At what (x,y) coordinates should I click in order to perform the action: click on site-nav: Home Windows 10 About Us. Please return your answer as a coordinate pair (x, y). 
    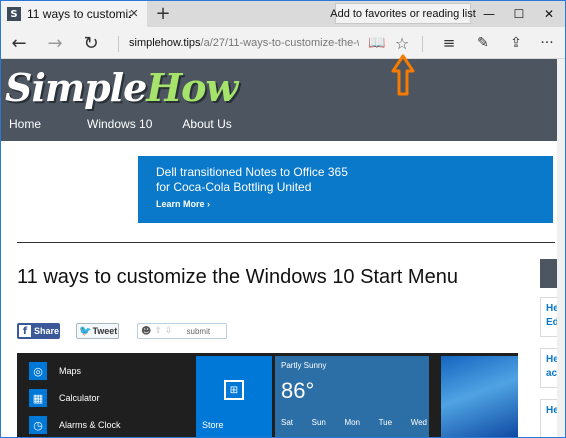
    Looking at the image, I should click on (116, 127).